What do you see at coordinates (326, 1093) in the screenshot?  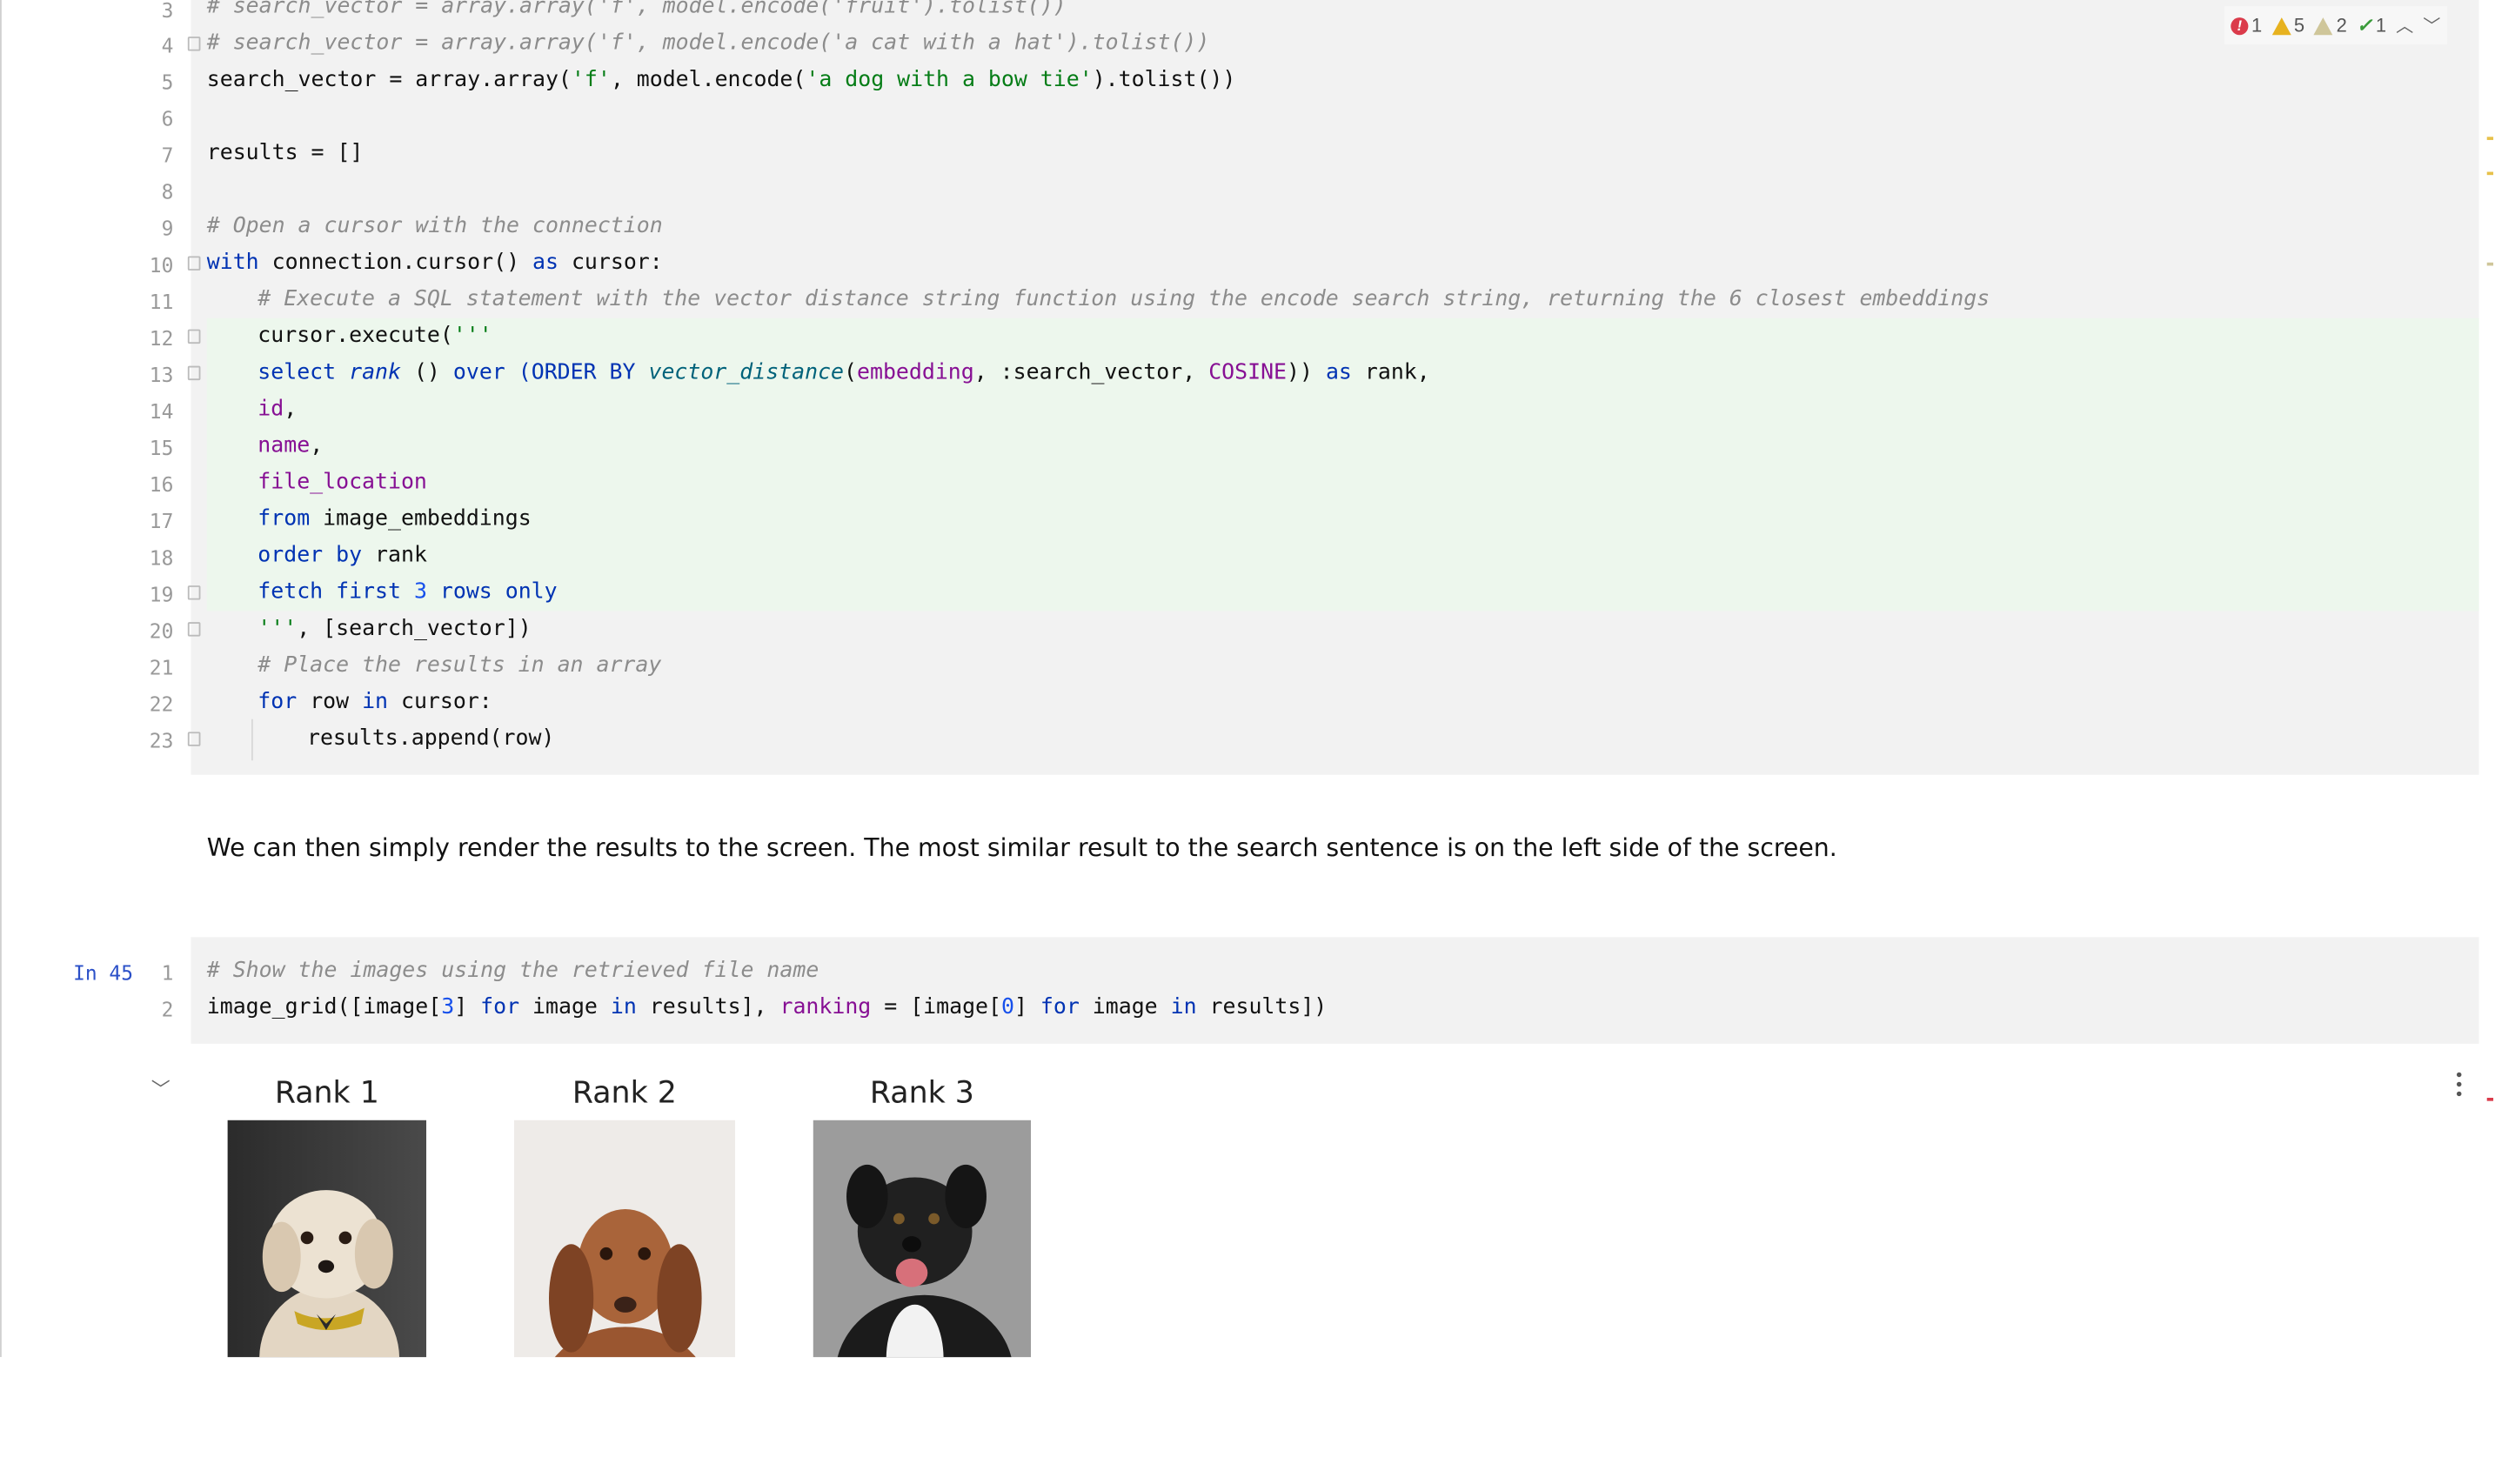 I see `rank-title: Rank 1` at bounding box center [326, 1093].